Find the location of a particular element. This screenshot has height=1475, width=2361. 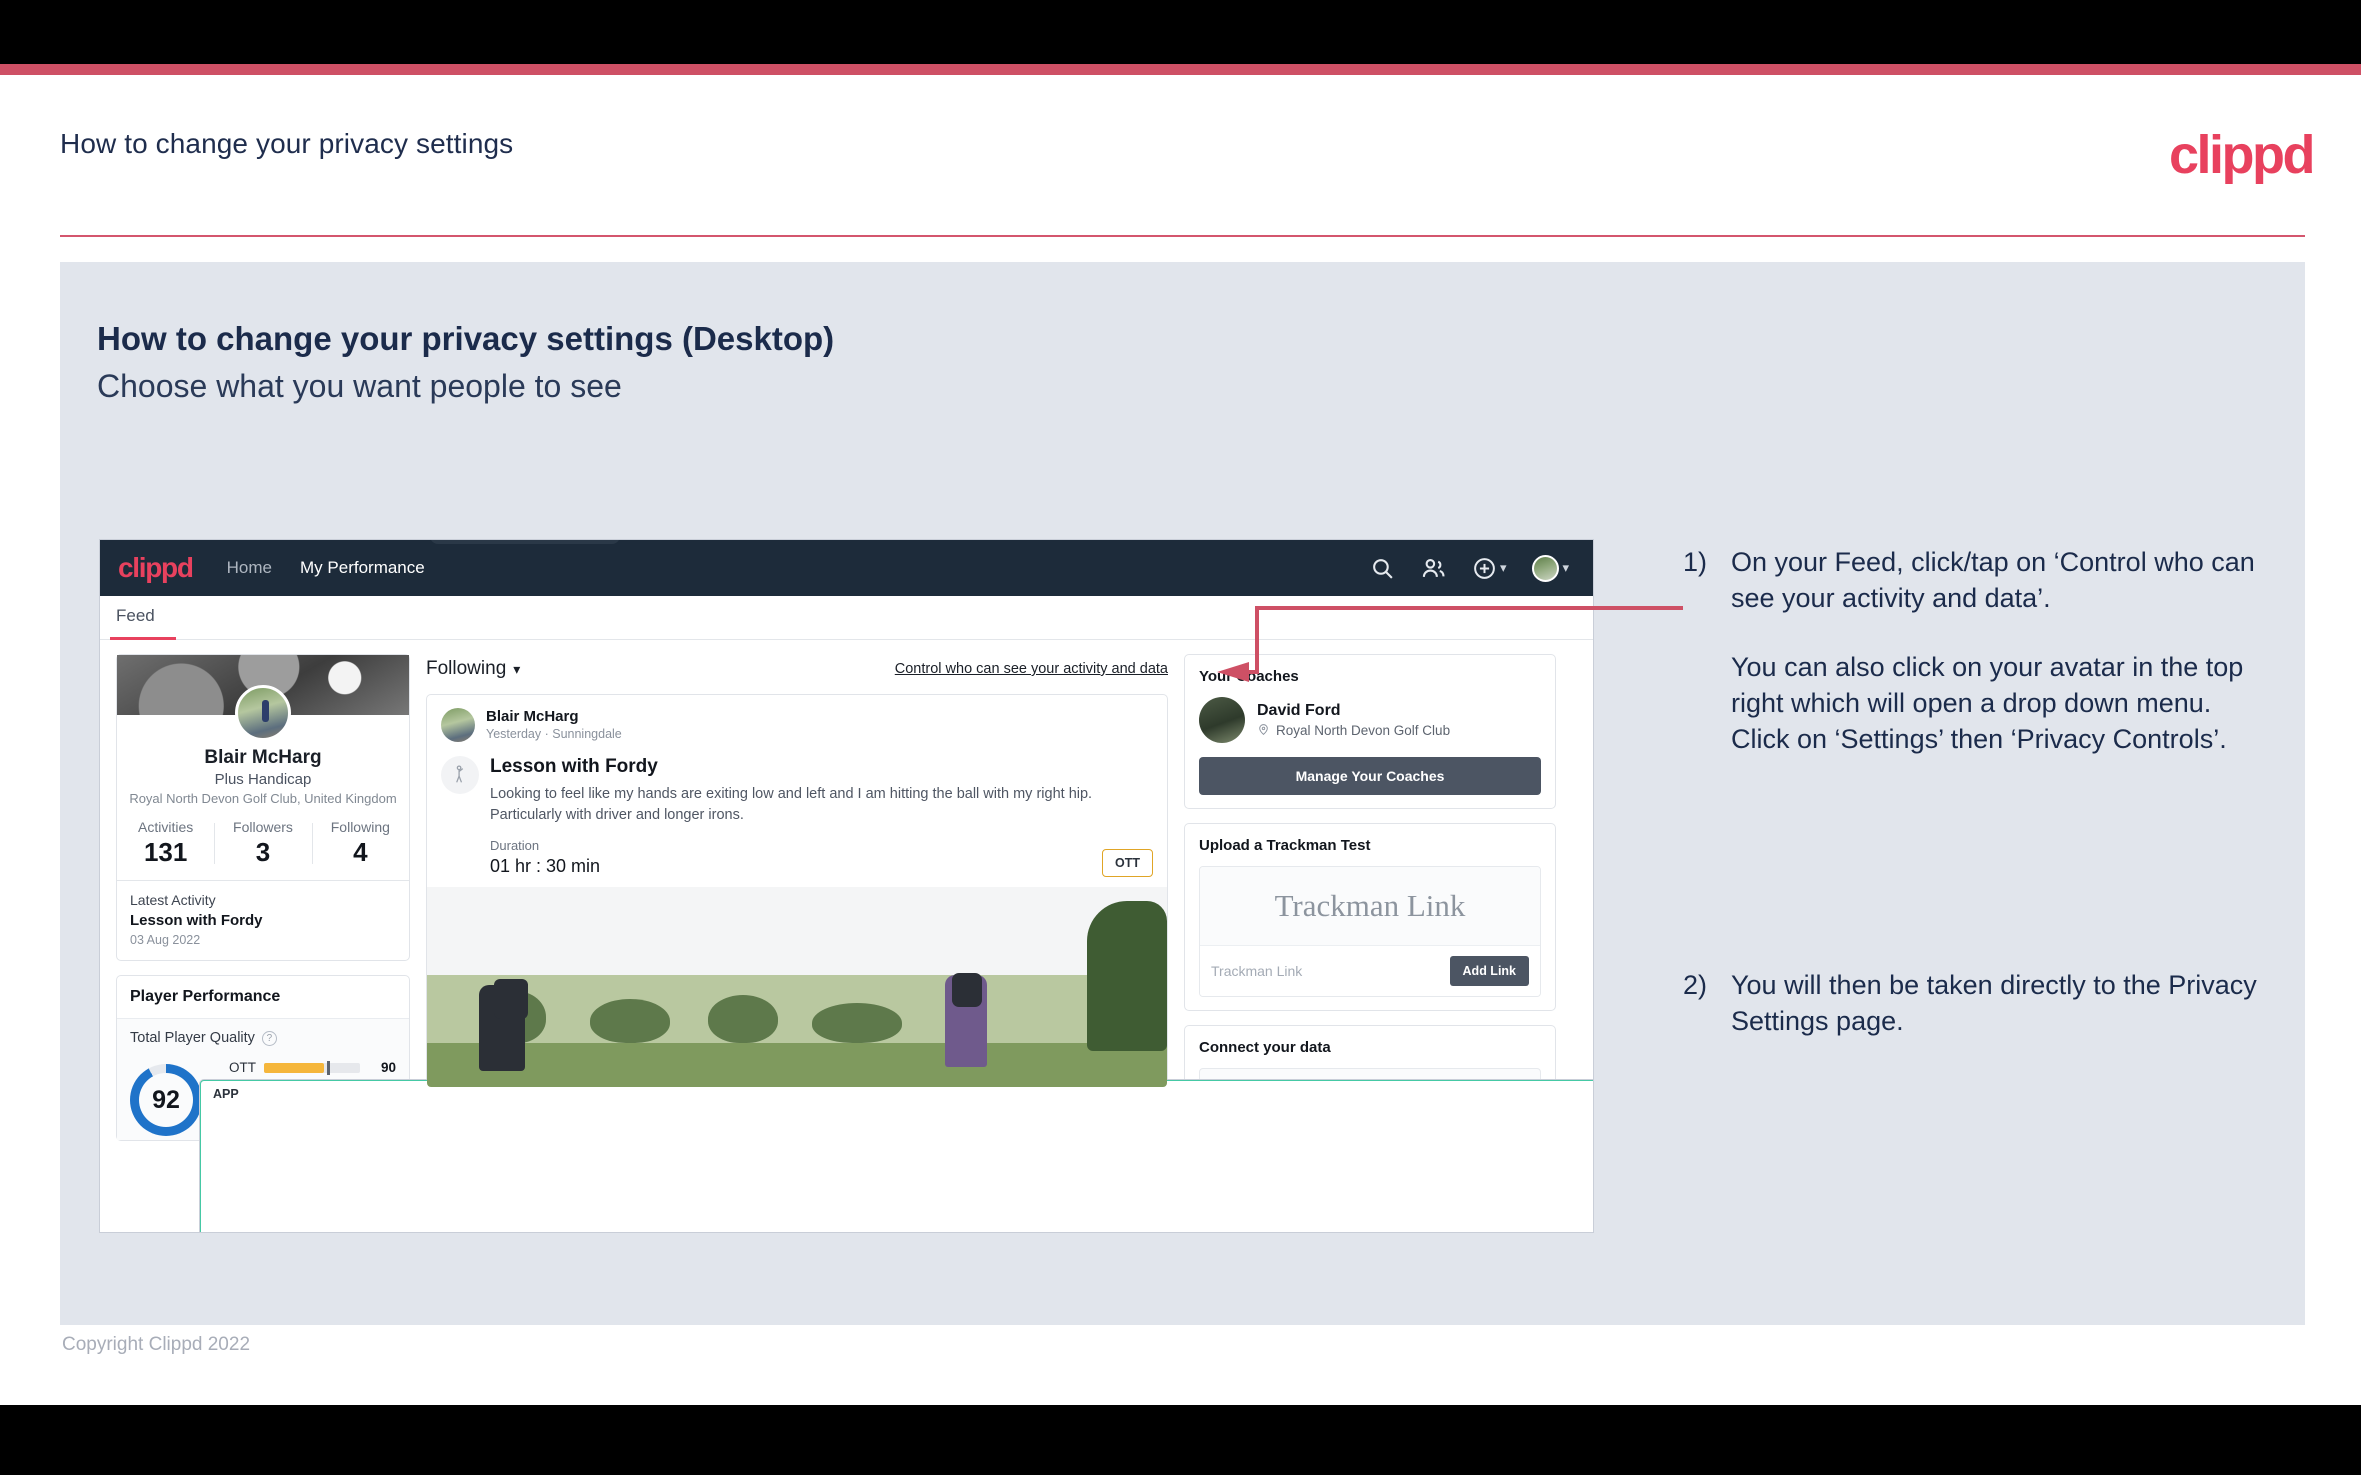

metric-track is located at coordinates (312, 1067).